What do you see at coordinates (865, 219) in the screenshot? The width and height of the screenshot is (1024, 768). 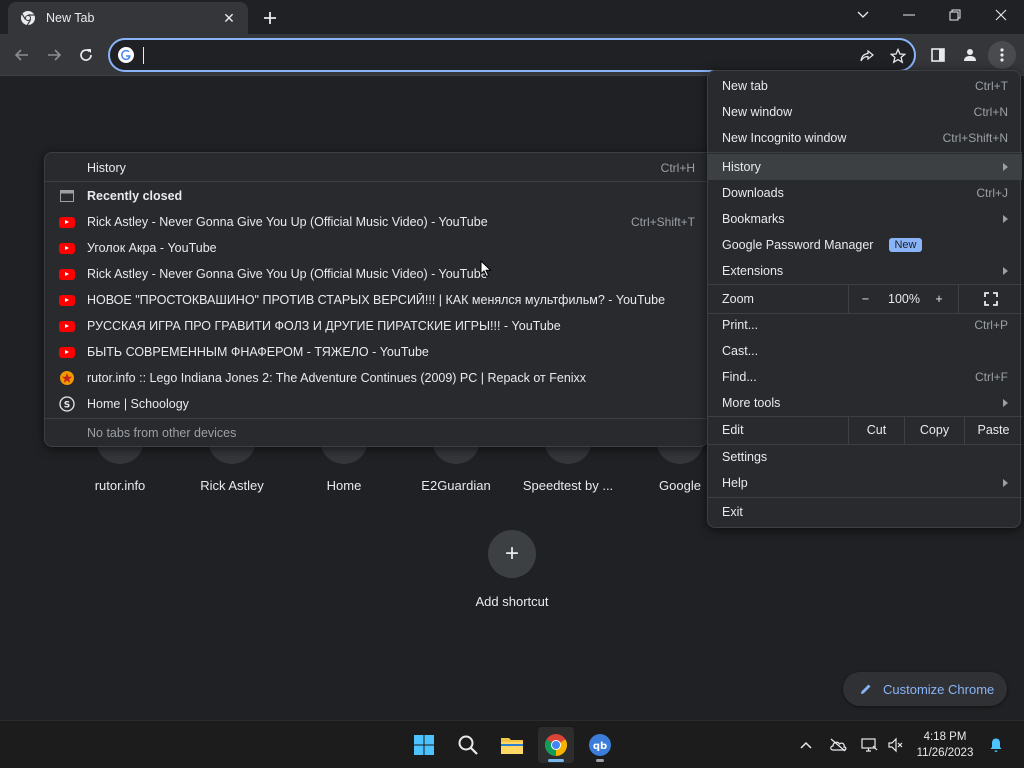 I see `menu-bookmarks: Bookmarks` at bounding box center [865, 219].